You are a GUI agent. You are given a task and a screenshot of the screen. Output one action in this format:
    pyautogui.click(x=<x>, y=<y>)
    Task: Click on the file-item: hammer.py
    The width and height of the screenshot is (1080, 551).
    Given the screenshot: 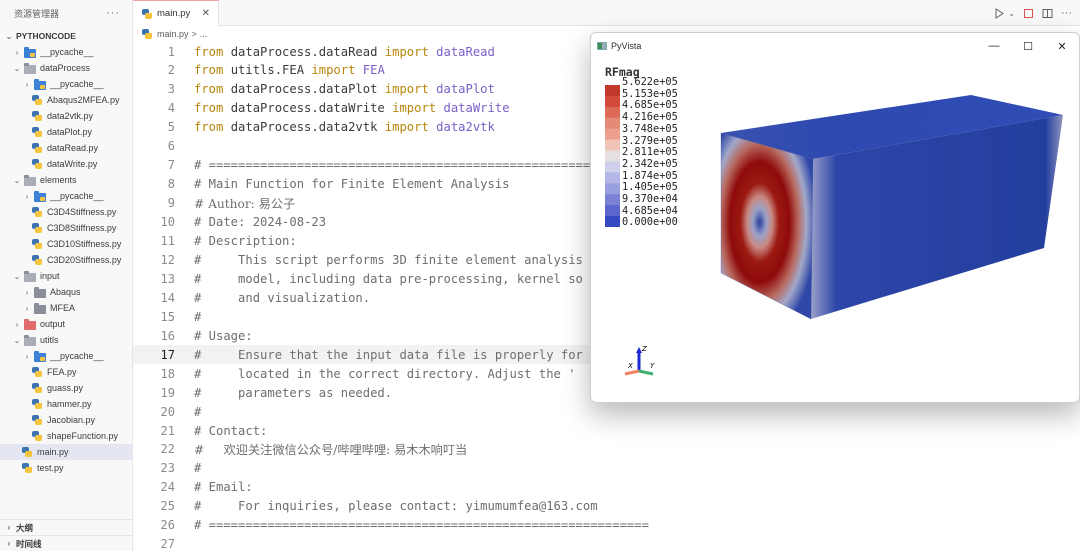 What is the action you would take?
    pyautogui.click(x=66, y=404)
    